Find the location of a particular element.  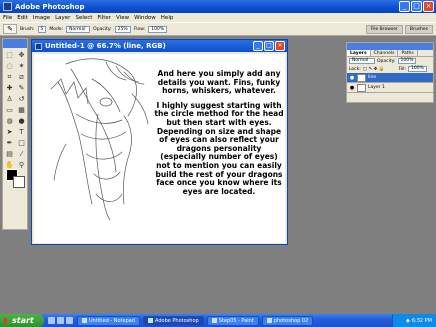

move-tool-icon: ✥ is located at coordinates (21, 55).